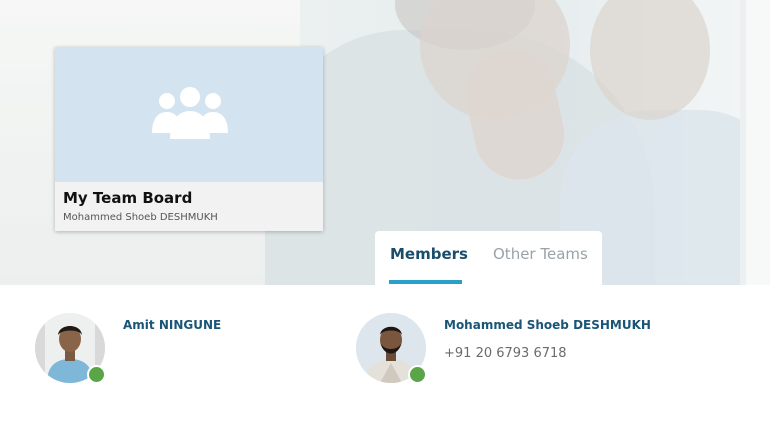 The width and height of the screenshot is (770, 446). I want to click on member-name: Mohammed Shoeb DESHMUKH, so click(547, 325).